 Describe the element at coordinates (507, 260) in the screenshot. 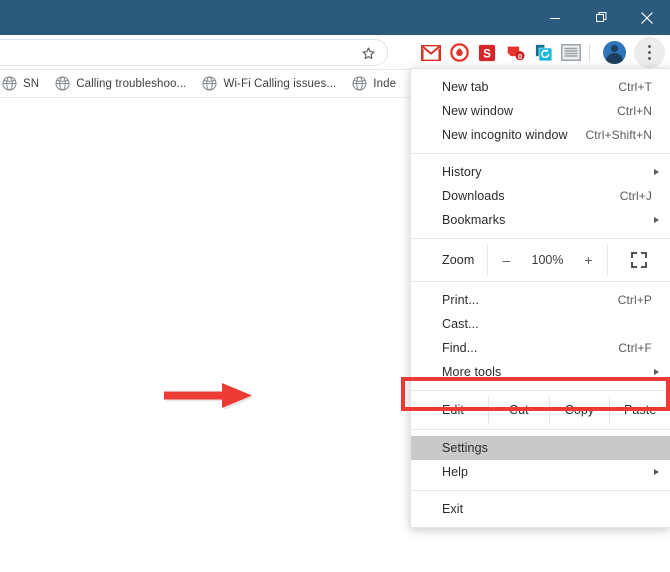

I see `zoom-out-button: –` at that location.